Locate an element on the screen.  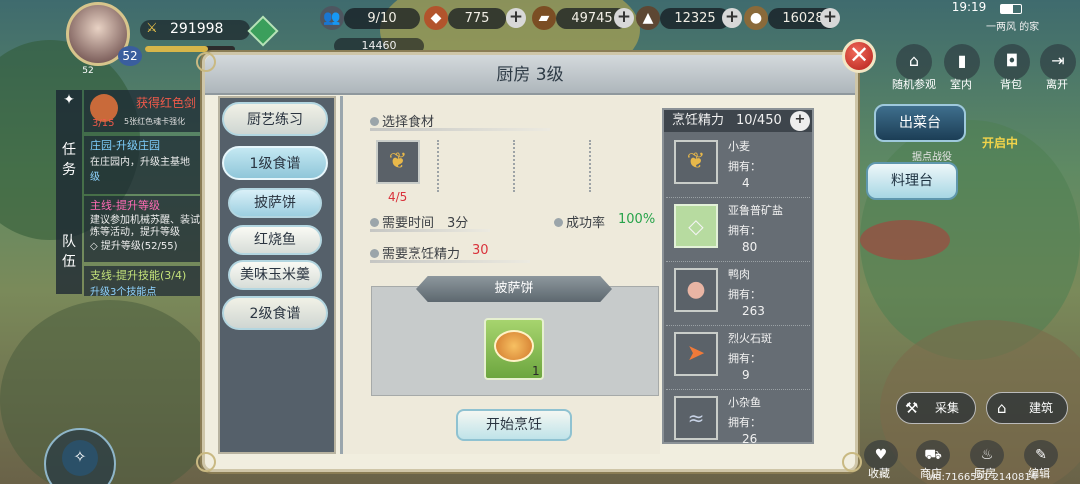
quest-title: 庄园-升级庄园 is located at coordinates (125, 145).